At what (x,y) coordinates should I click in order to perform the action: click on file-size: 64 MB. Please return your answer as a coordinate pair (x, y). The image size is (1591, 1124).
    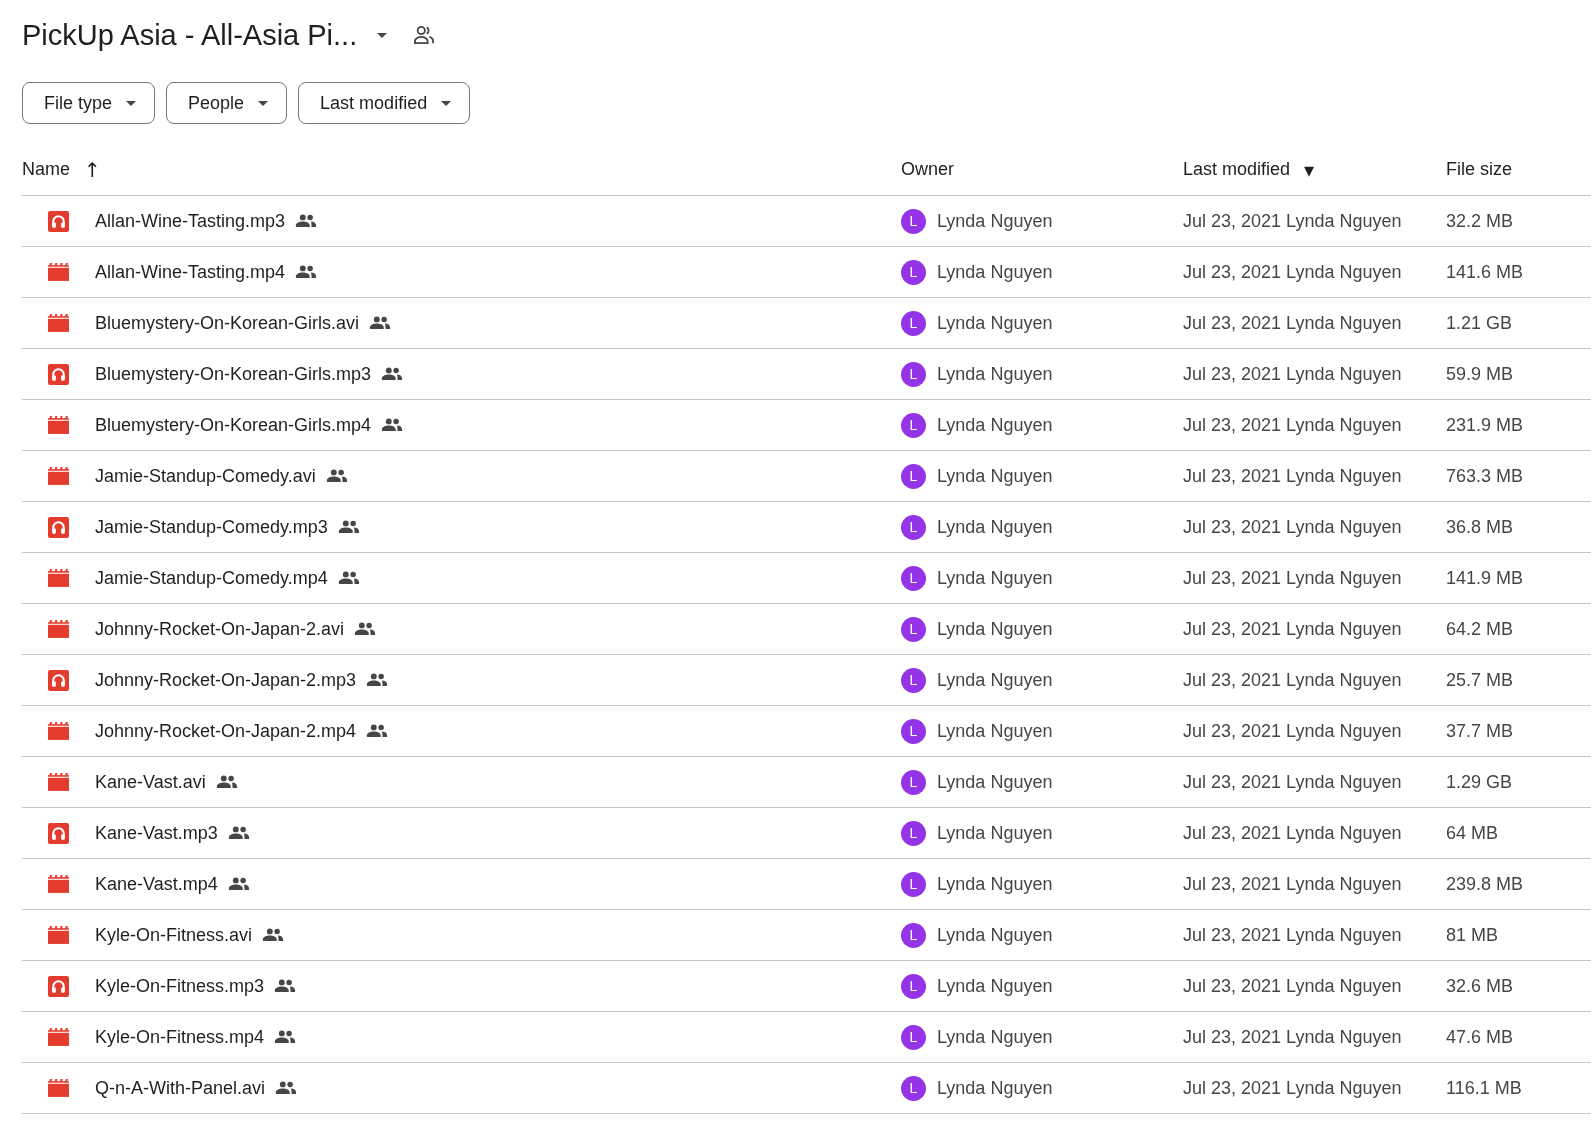
    Looking at the image, I should click on (1473, 833).